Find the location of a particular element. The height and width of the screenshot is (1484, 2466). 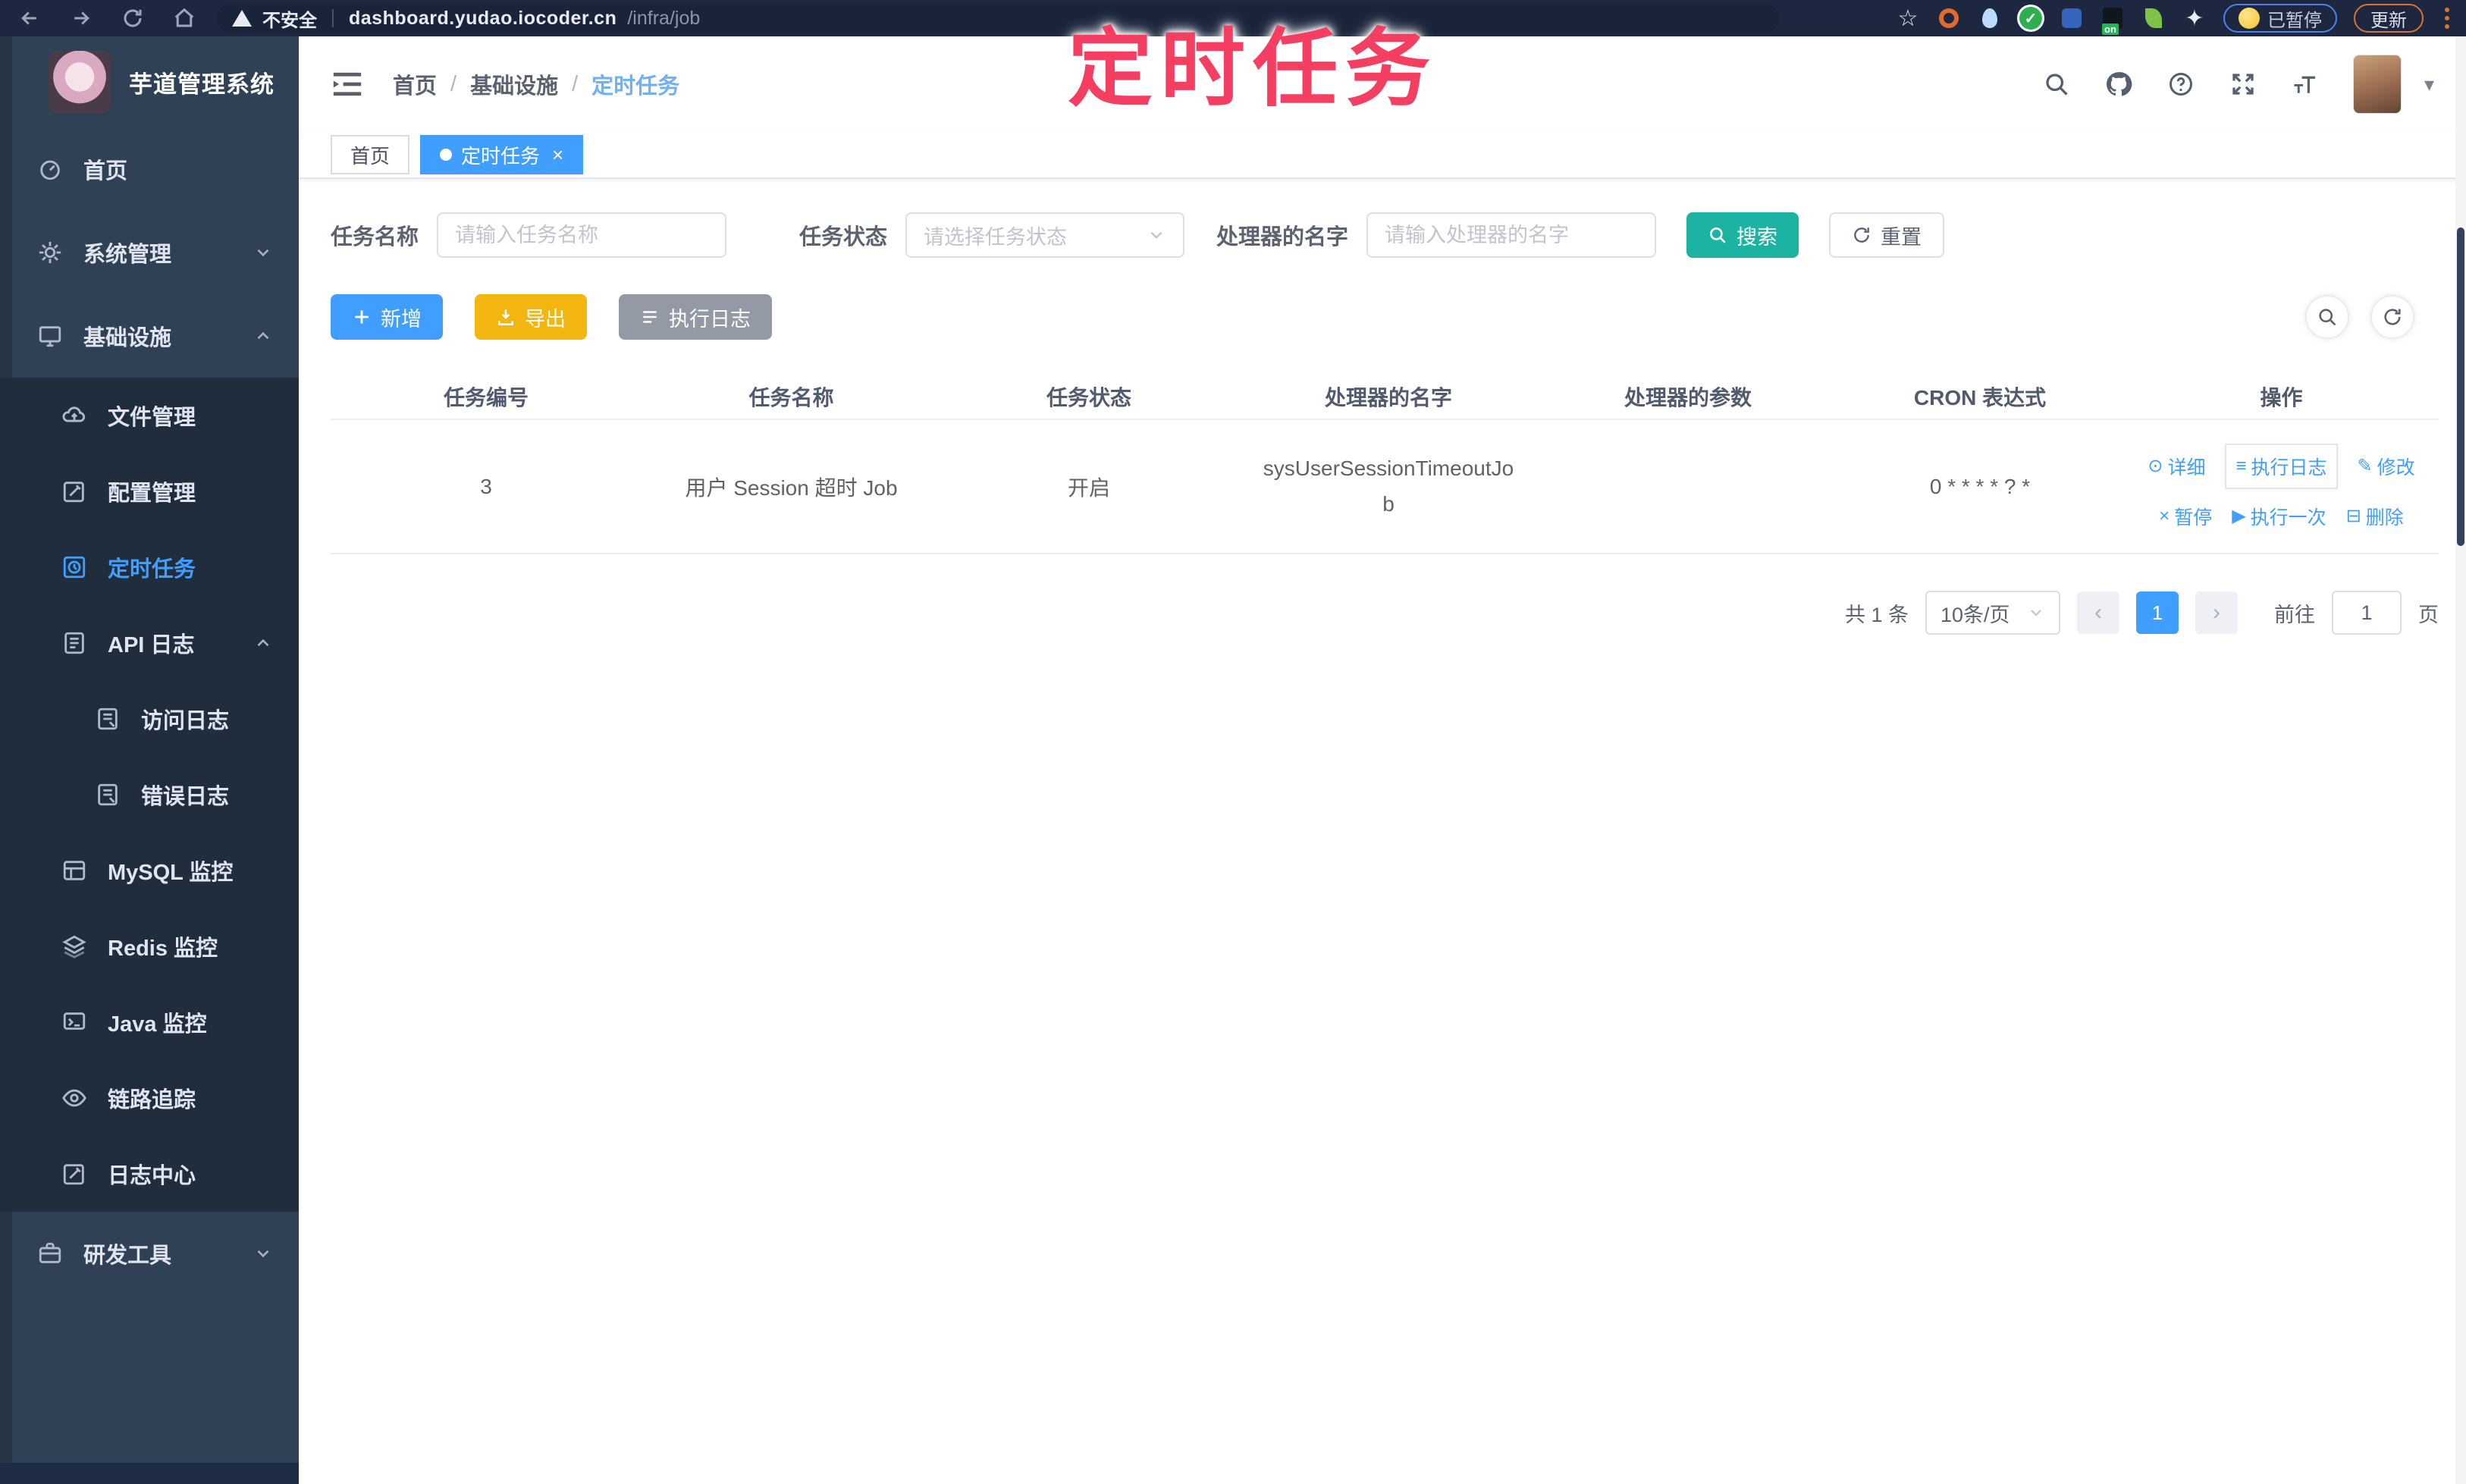

tab-scheduled-jobs: 定时任务 × is located at coordinates (502, 155).